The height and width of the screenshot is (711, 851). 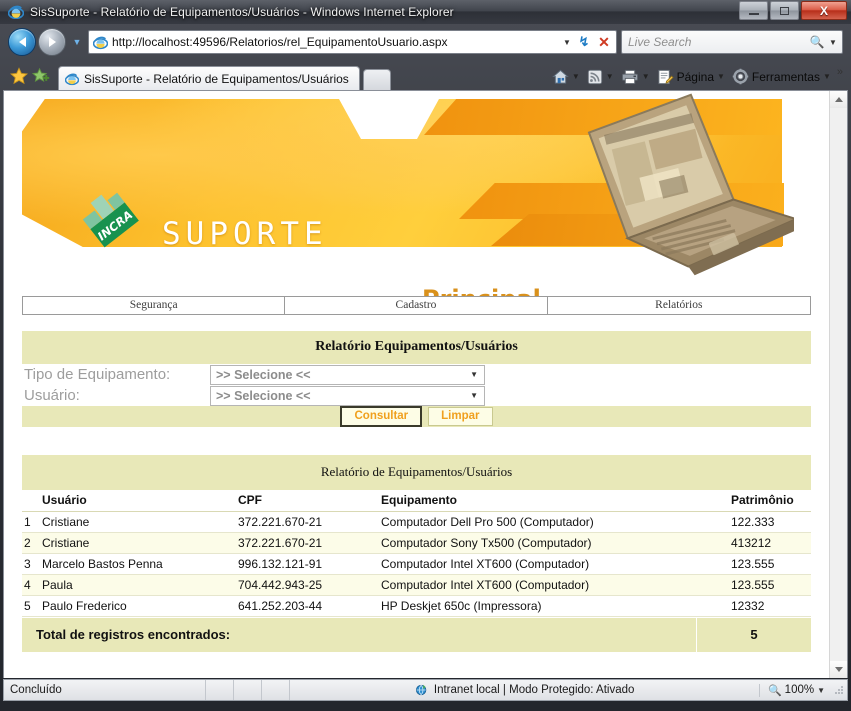 What do you see at coordinates (347, 374) in the screenshot?
I see `select-tipo-equipamento: >> Selecione << ▼` at bounding box center [347, 374].